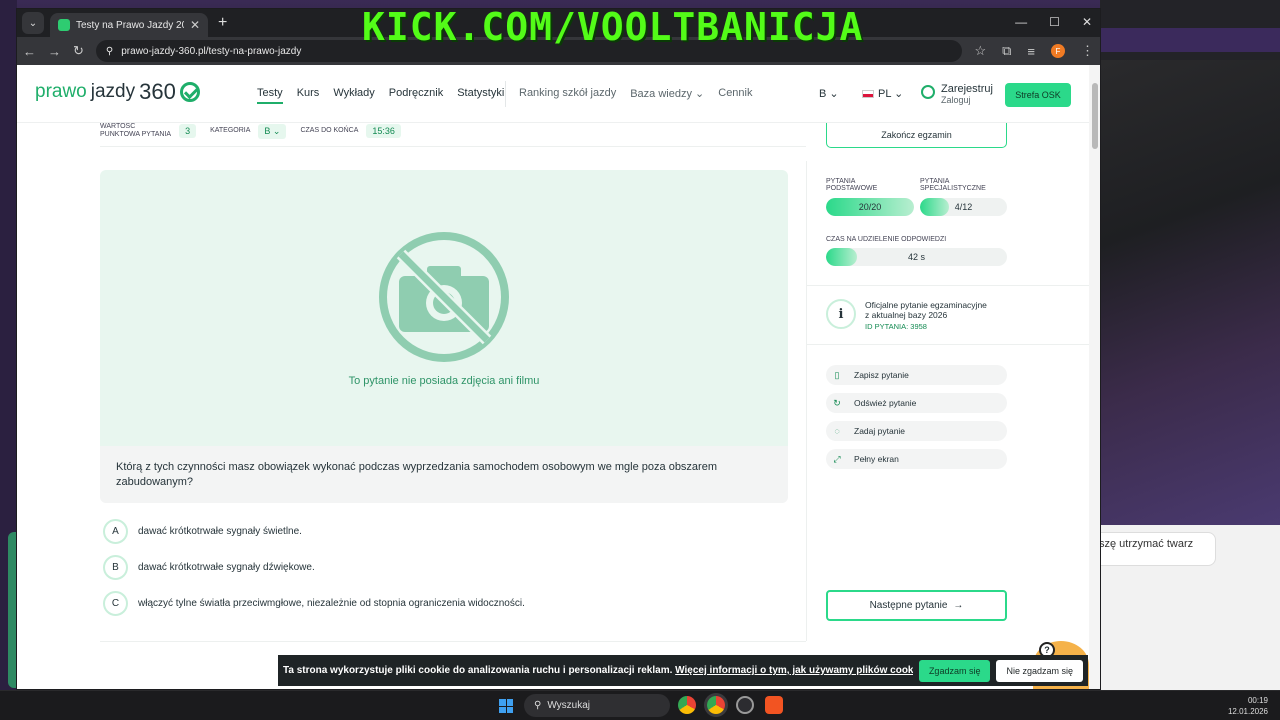 Image resolution: width=1280 pixels, height=720 pixels. Describe the element at coordinates (1039, 670) in the screenshot. I see `cookie-disagree-button: Nie zgadzam się` at that location.